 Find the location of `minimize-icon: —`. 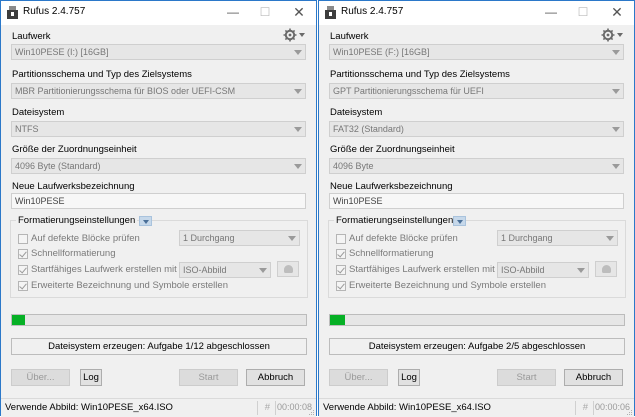

minimize-icon: — is located at coordinates (551, 12).